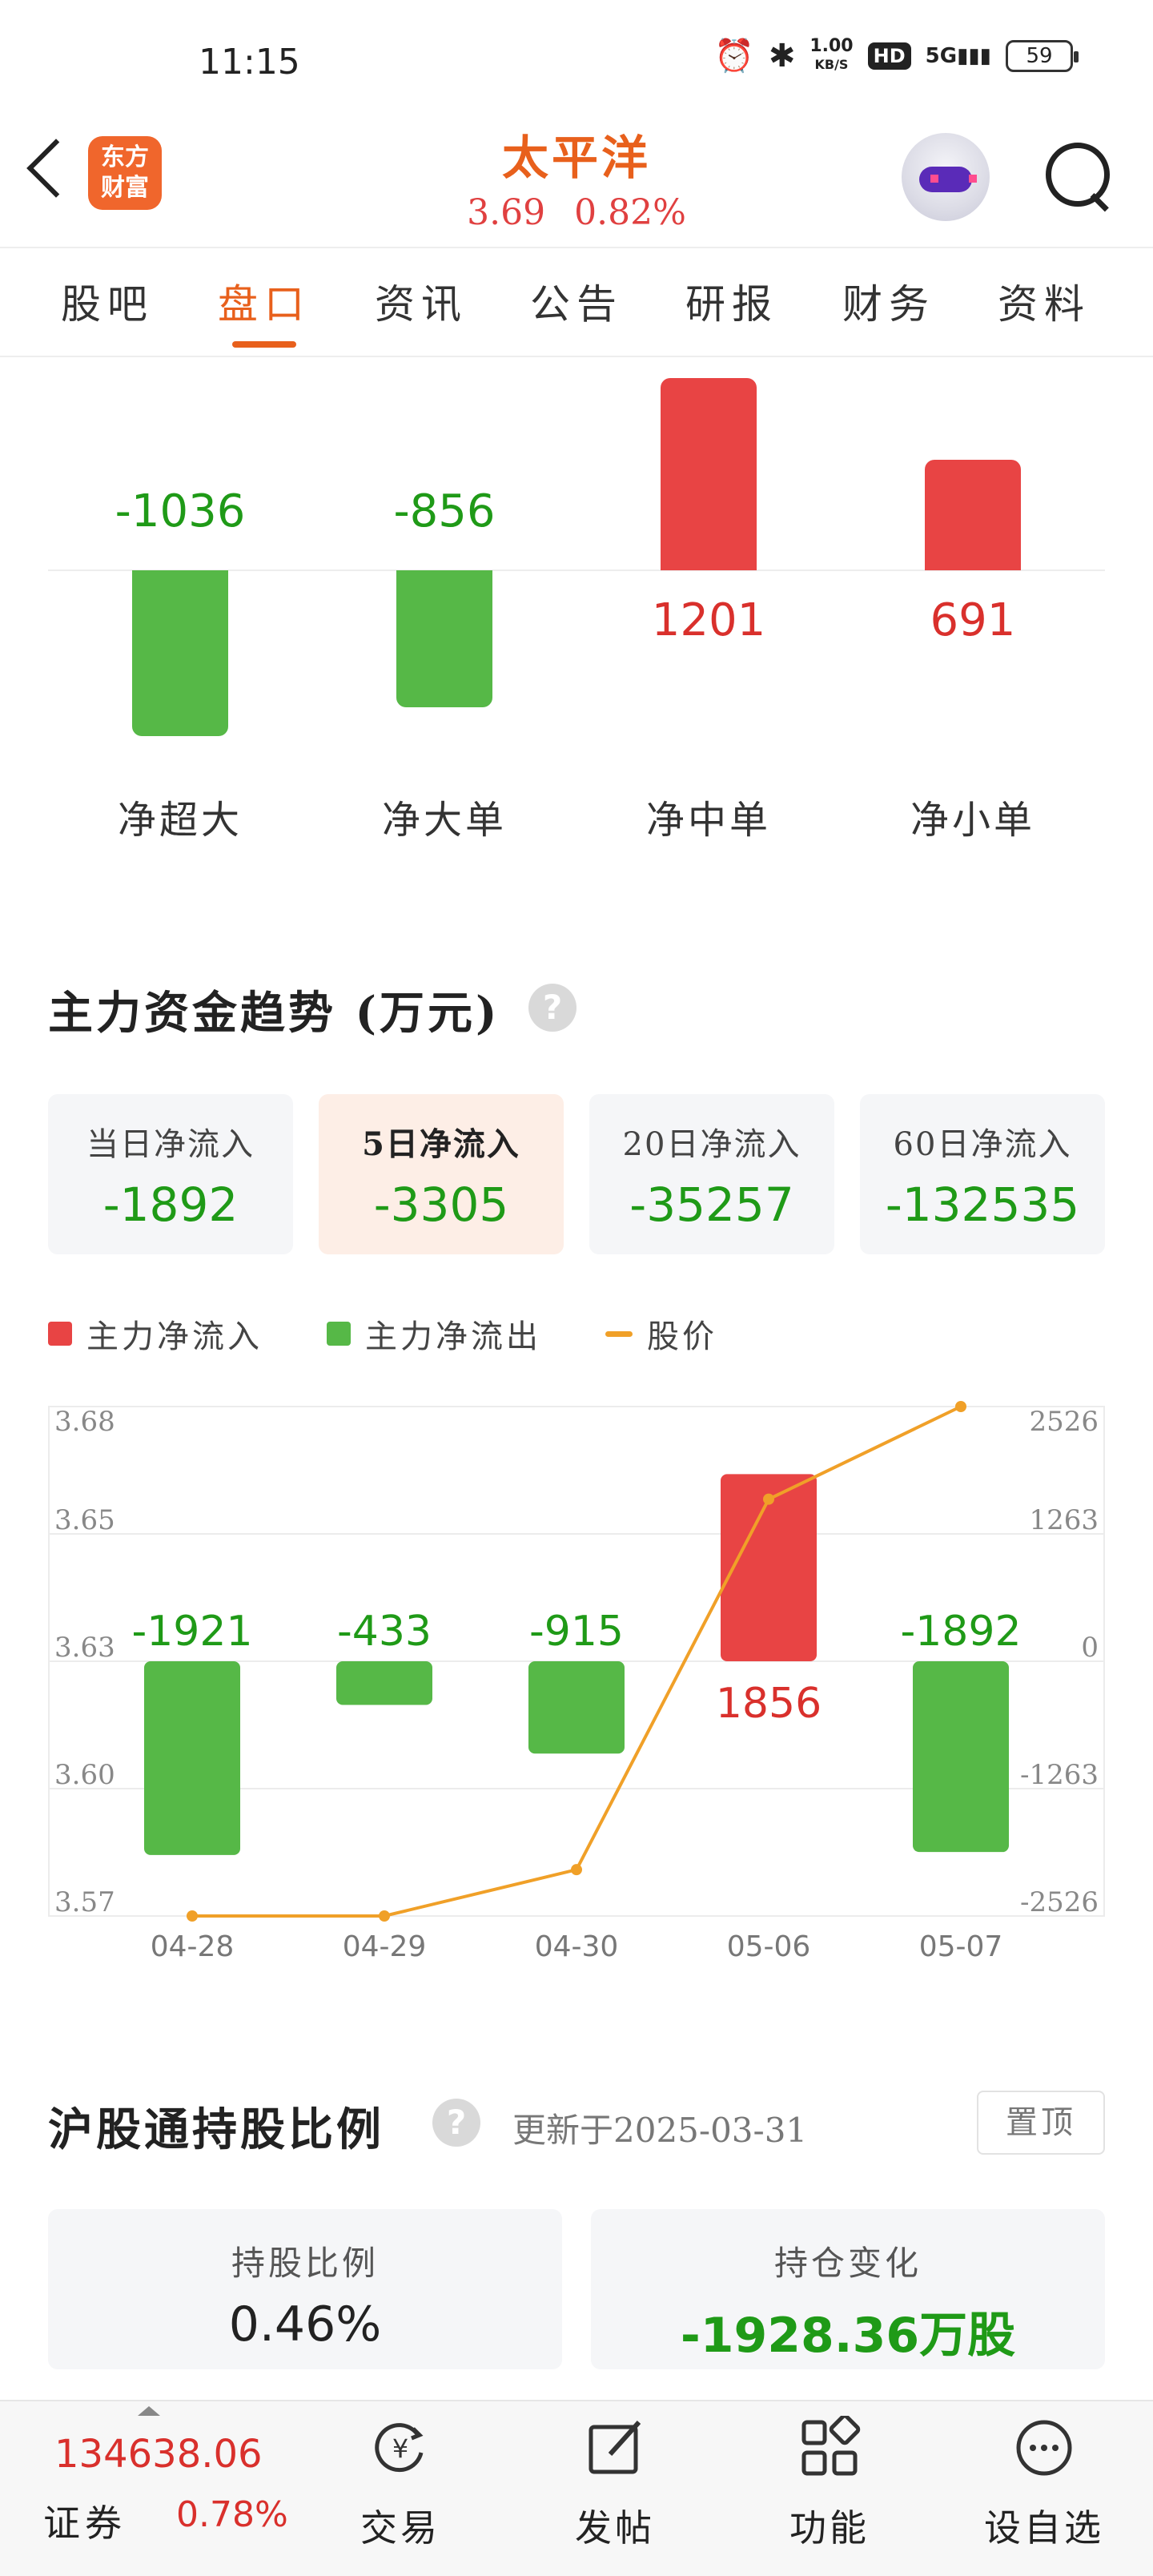  Describe the element at coordinates (711, 1205) in the screenshot. I see `period-value: -35257` at that location.